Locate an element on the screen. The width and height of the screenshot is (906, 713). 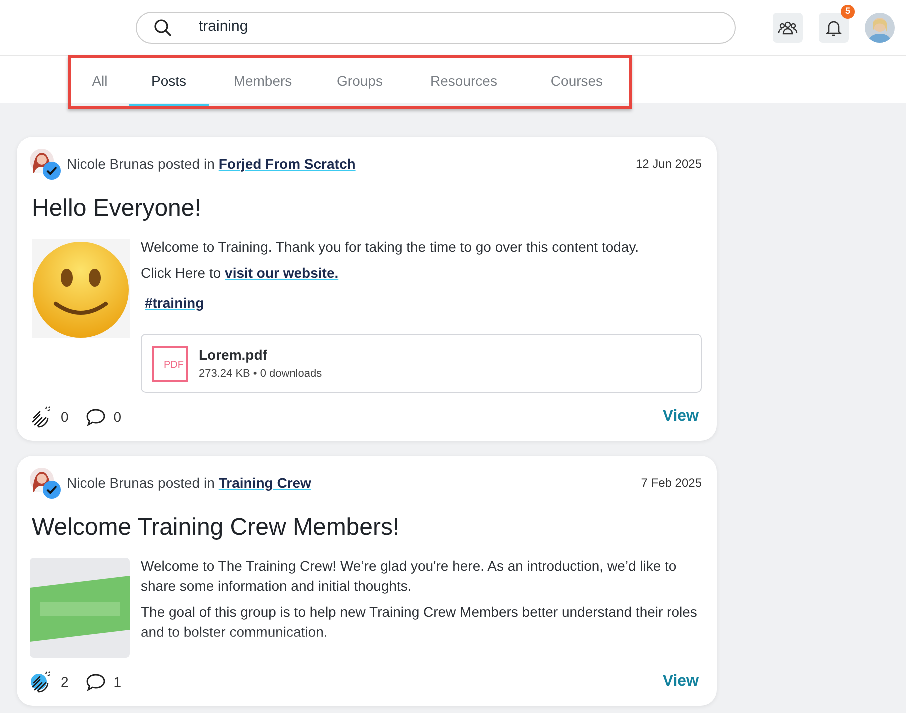
notifications-button is located at coordinates (834, 27).